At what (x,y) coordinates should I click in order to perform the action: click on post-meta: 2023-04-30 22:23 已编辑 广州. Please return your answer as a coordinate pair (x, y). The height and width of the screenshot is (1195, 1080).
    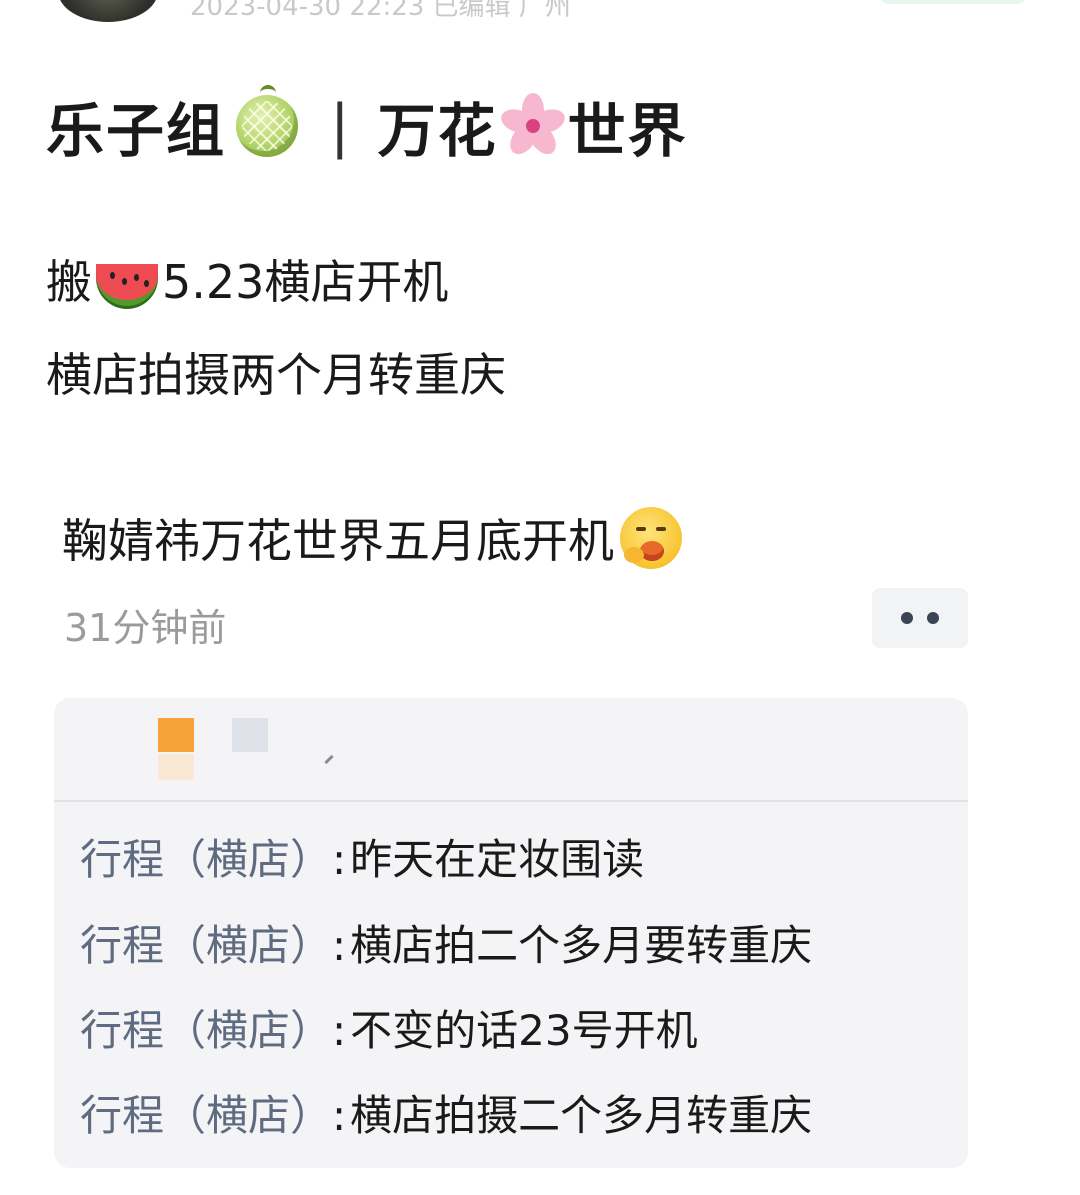
    Looking at the image, I should click on (380, 11).